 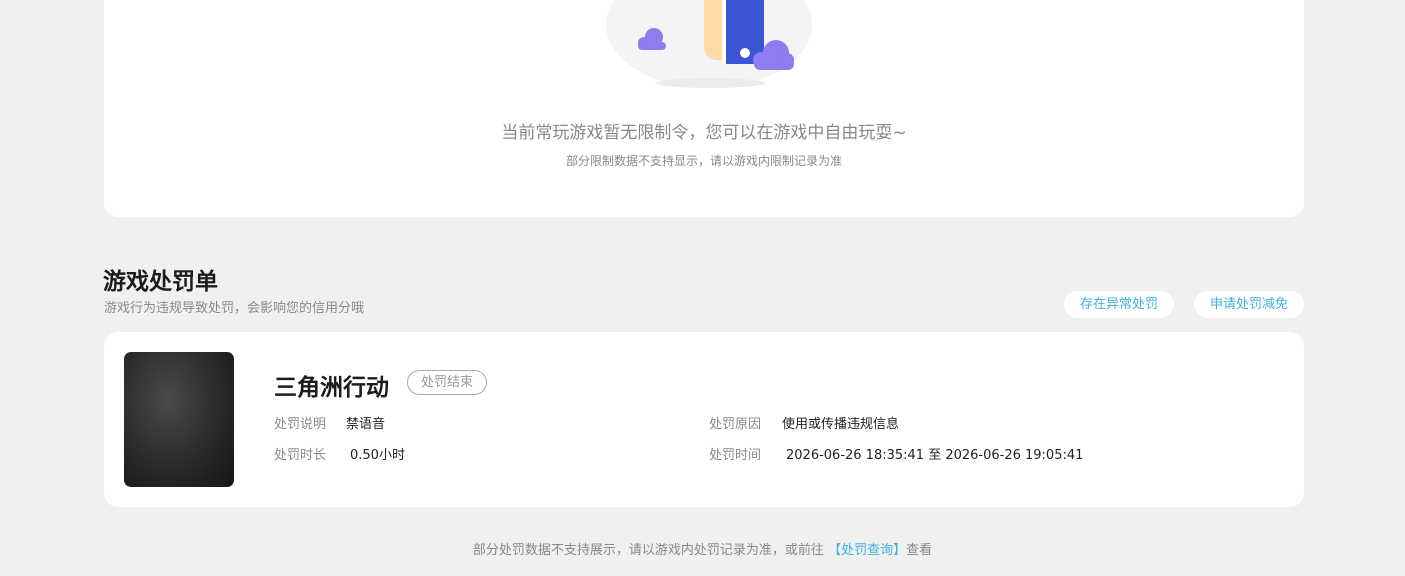 What do you see at coordinates (331, 388) in the screenshot?
I see `game-name: 三角洲行动` at bounding box center [331, 388].